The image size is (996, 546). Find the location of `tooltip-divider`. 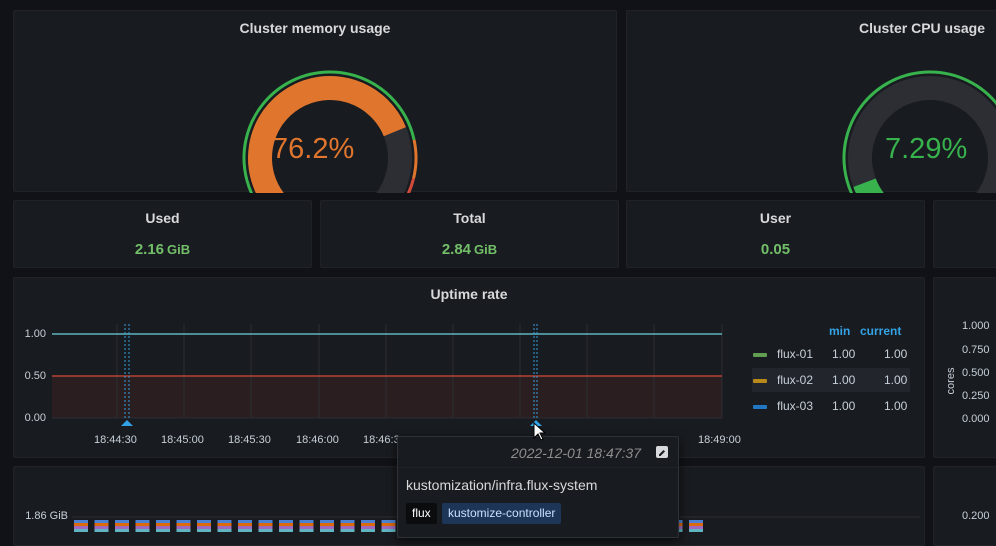

tooltip-divider is located at coordinates (538, 467).